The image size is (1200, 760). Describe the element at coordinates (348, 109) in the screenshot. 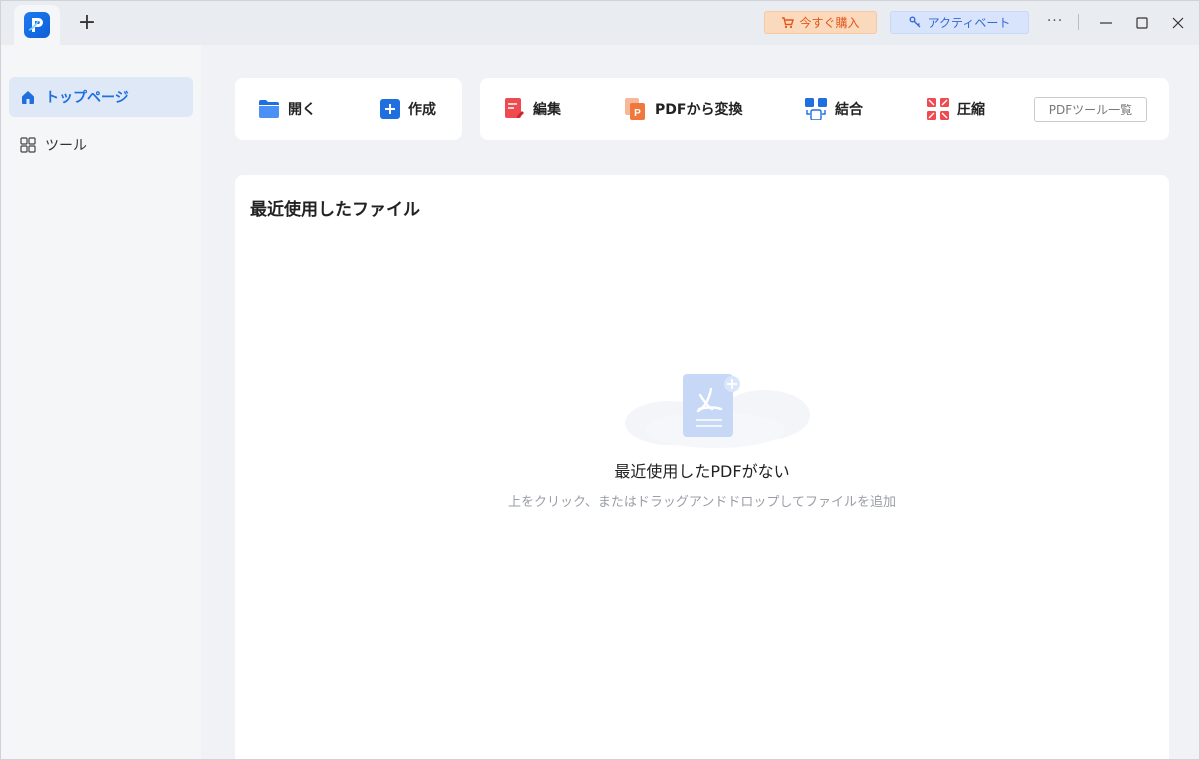

I see `quick-actions-card: 開く 作成` at that location.